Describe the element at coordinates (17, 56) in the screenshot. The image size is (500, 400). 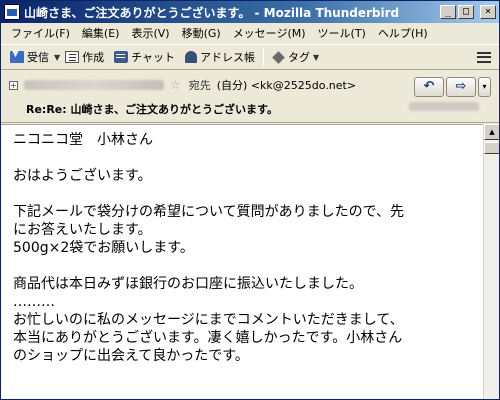
I see `download-icon` at that location.